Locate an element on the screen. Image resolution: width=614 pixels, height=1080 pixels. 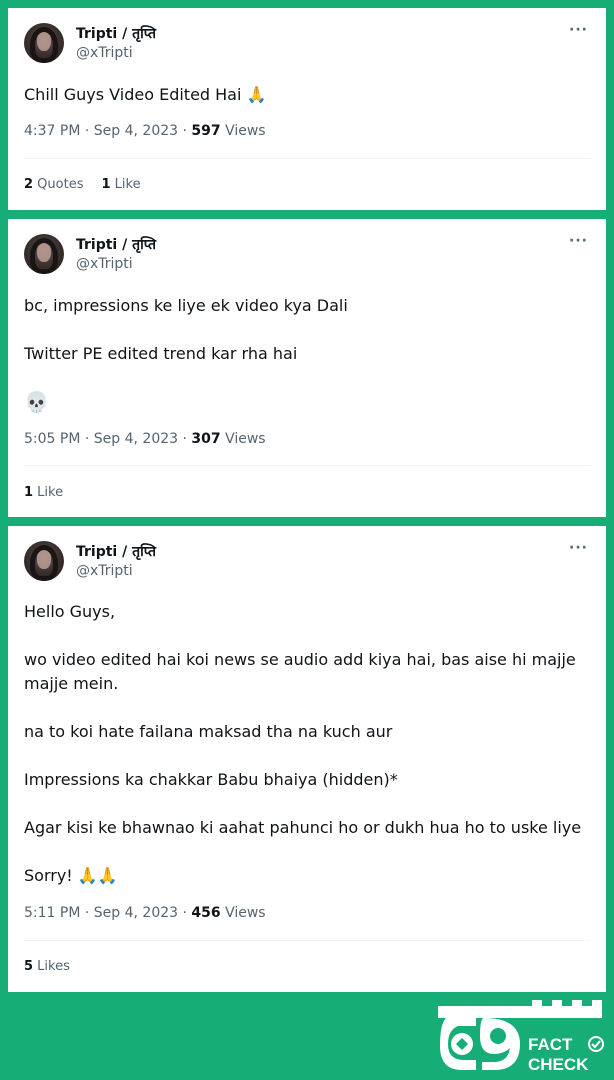
tweet-meta: 5:05 PM · Sep 4, 2023 · 307 Views is located at coordinates (145, 439).